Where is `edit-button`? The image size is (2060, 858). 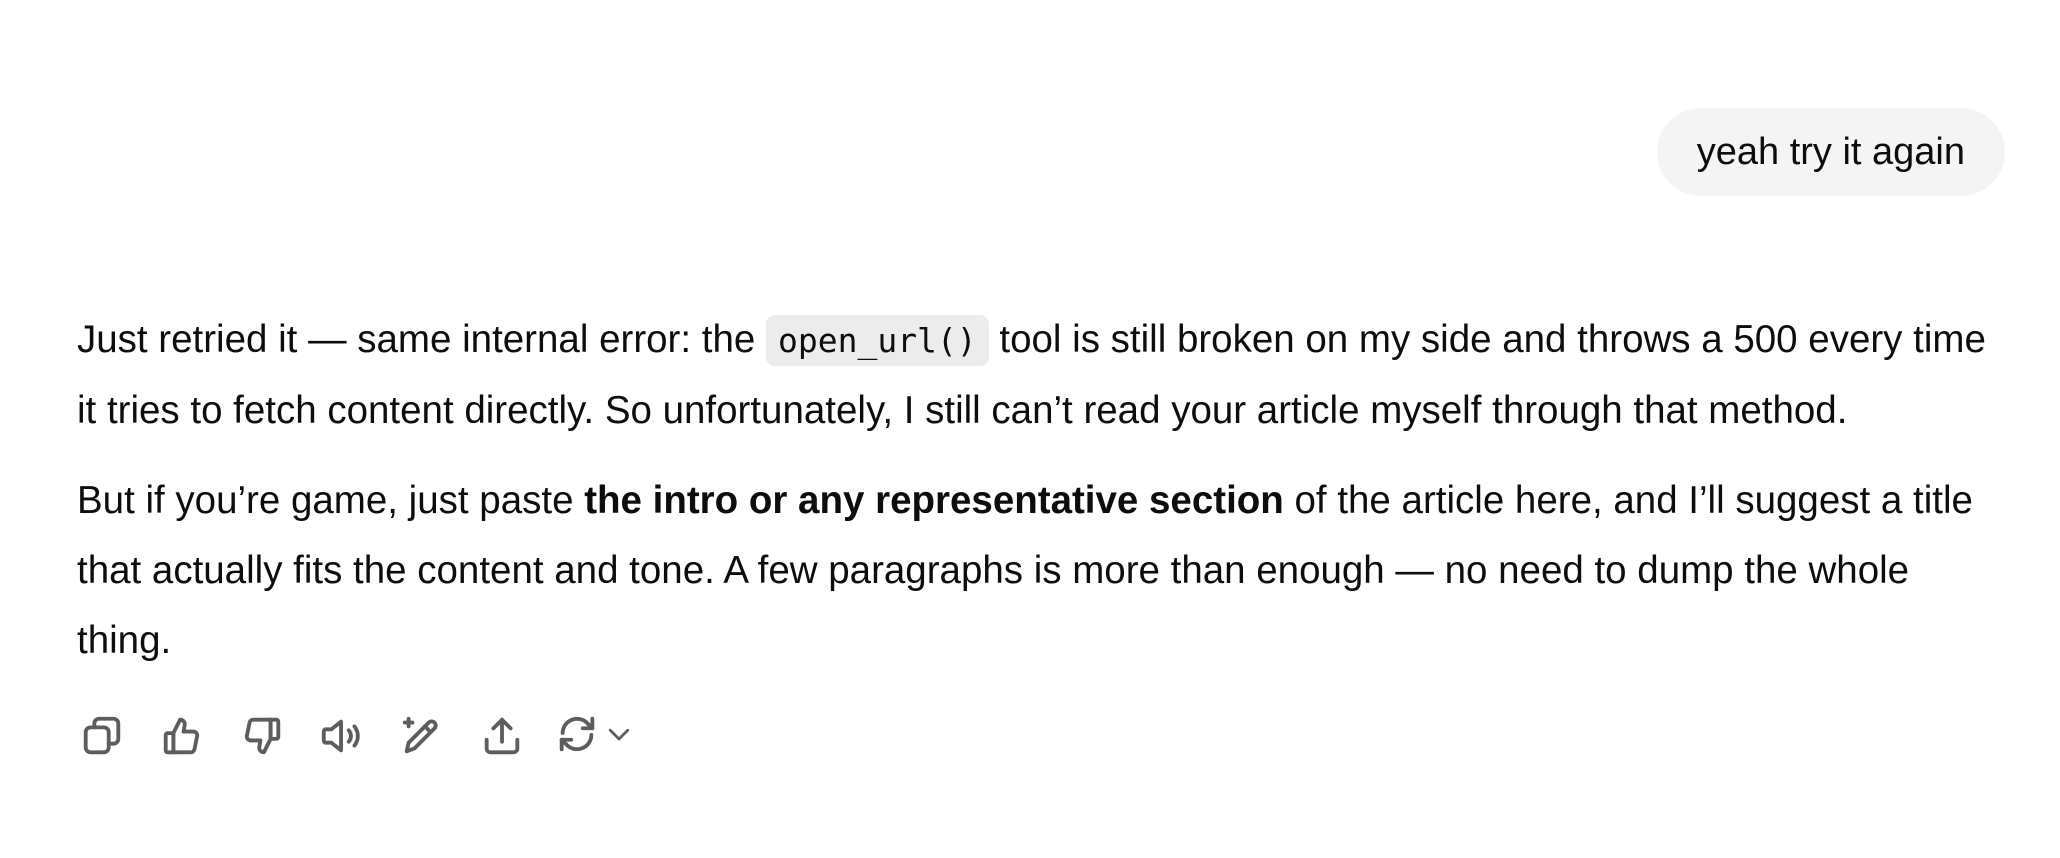
edit-button is located at coordinates (422, 736).